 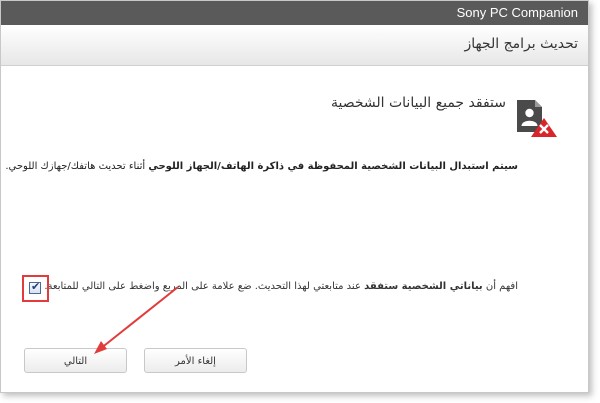 I want to click on checkbox-highlight: ✔, so click(x=35, y=288).